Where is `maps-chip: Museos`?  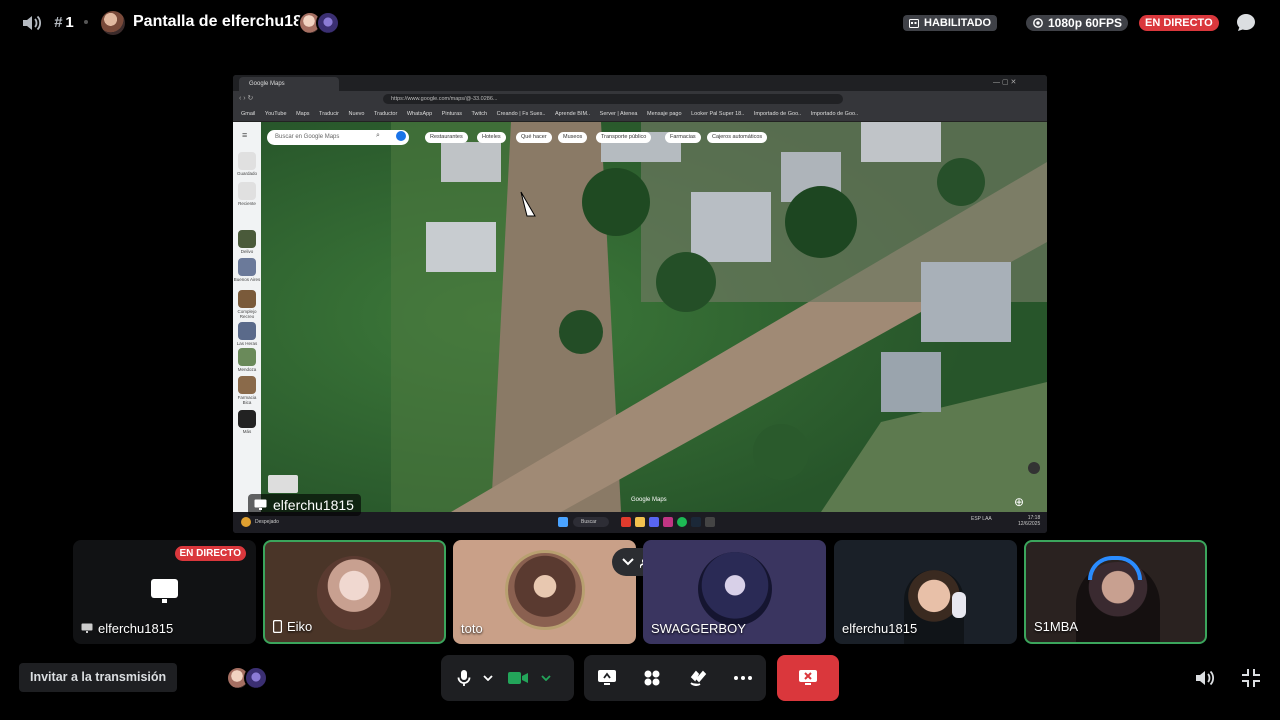 maps-chip: Museos is located at coordinates (573, 137).